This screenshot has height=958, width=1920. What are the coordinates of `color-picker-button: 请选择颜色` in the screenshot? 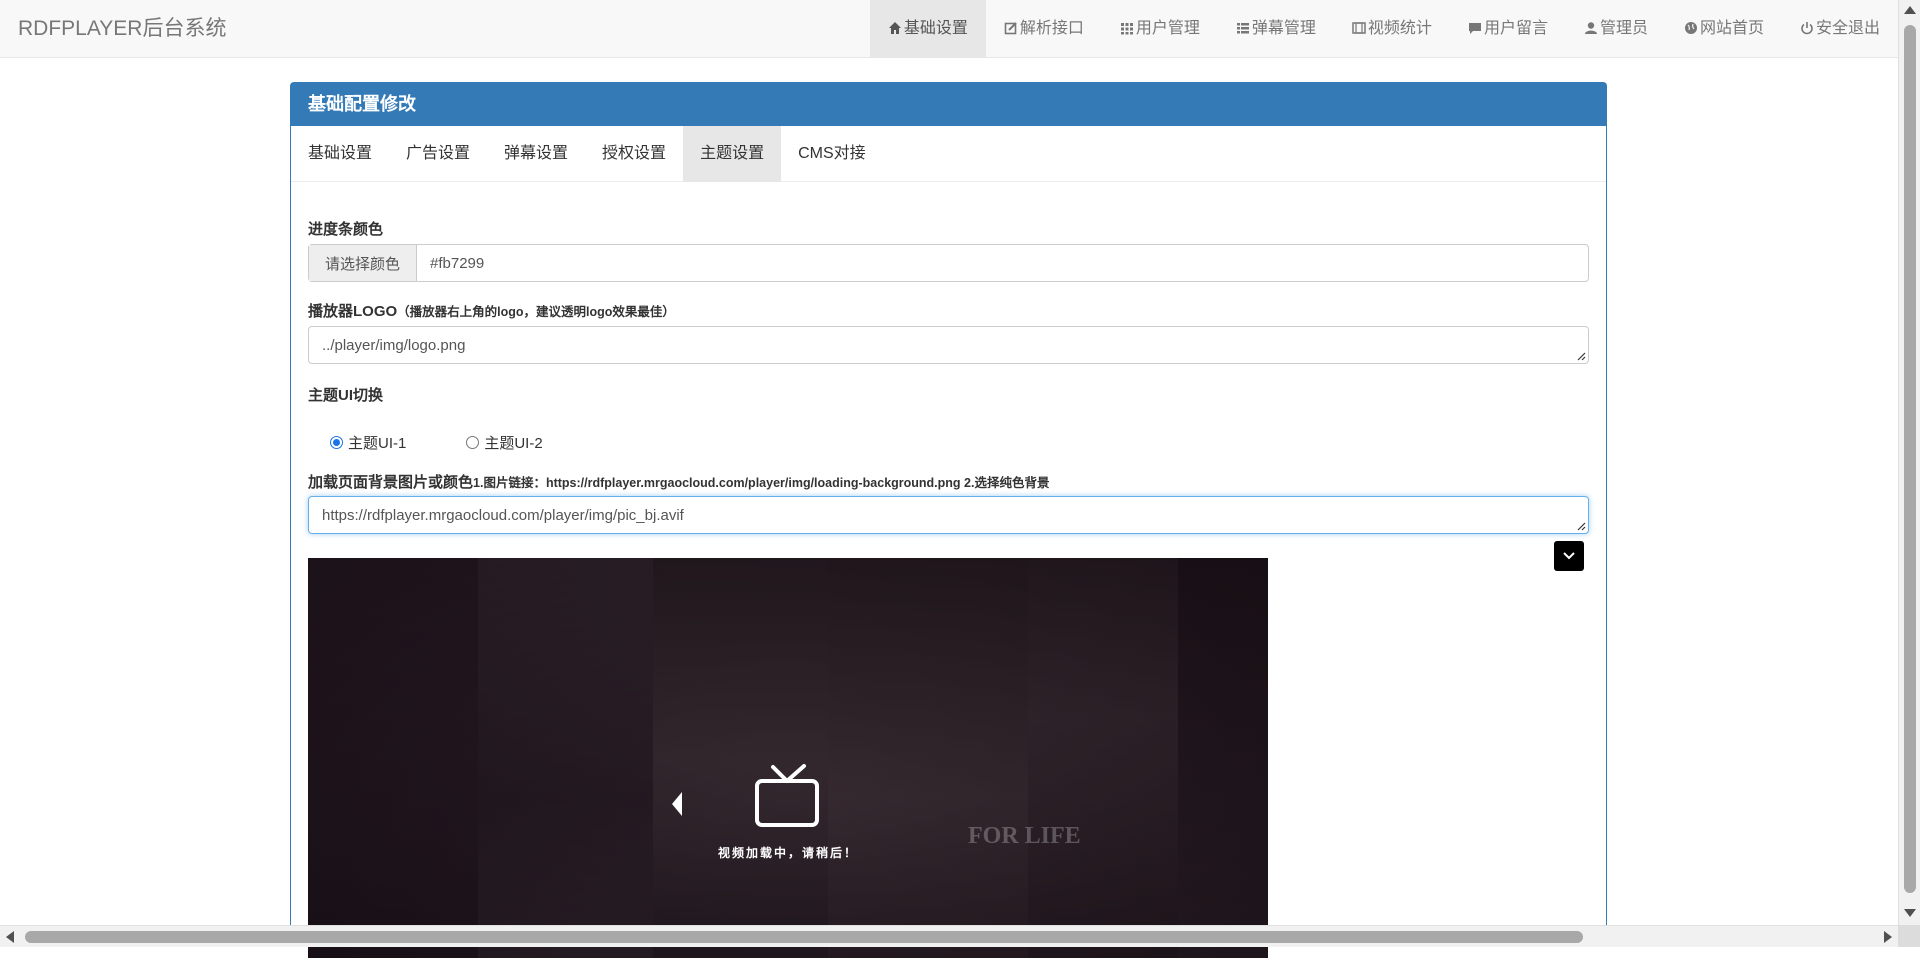 It's located at (363, 263).